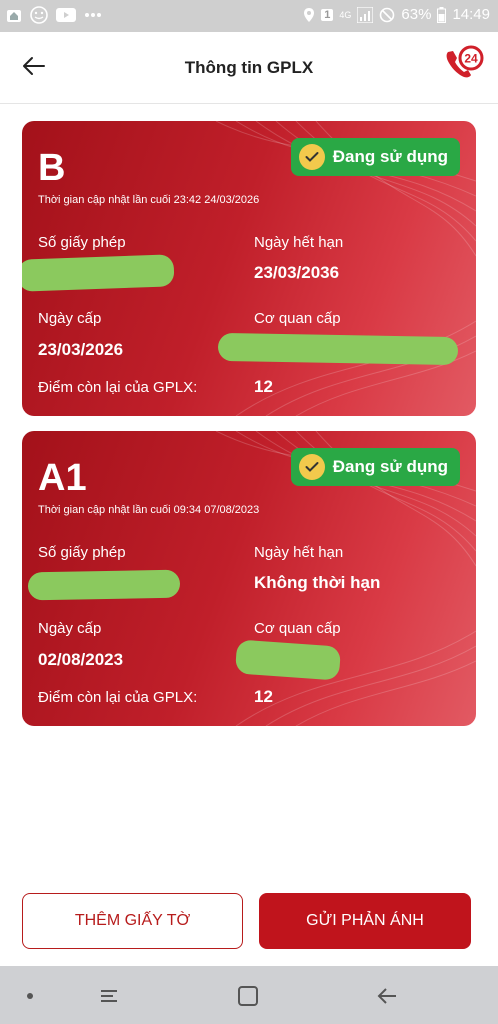  What do you see at coordinates (93, 15) in the screenshot?
I see `more-dots-icon` at bounding box center [93, 15].